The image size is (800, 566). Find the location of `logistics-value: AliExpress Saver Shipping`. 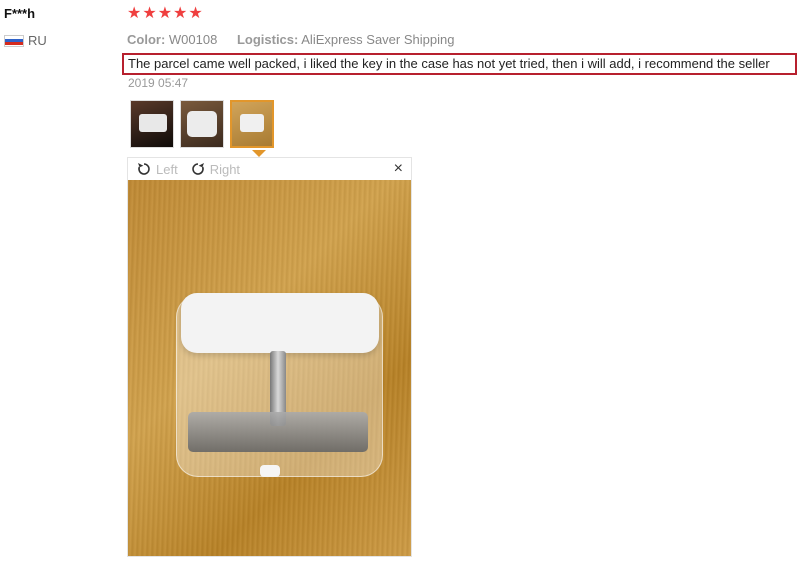

logistics-value: AliExpress Saver Shipping is located at coordinates (378, 39).